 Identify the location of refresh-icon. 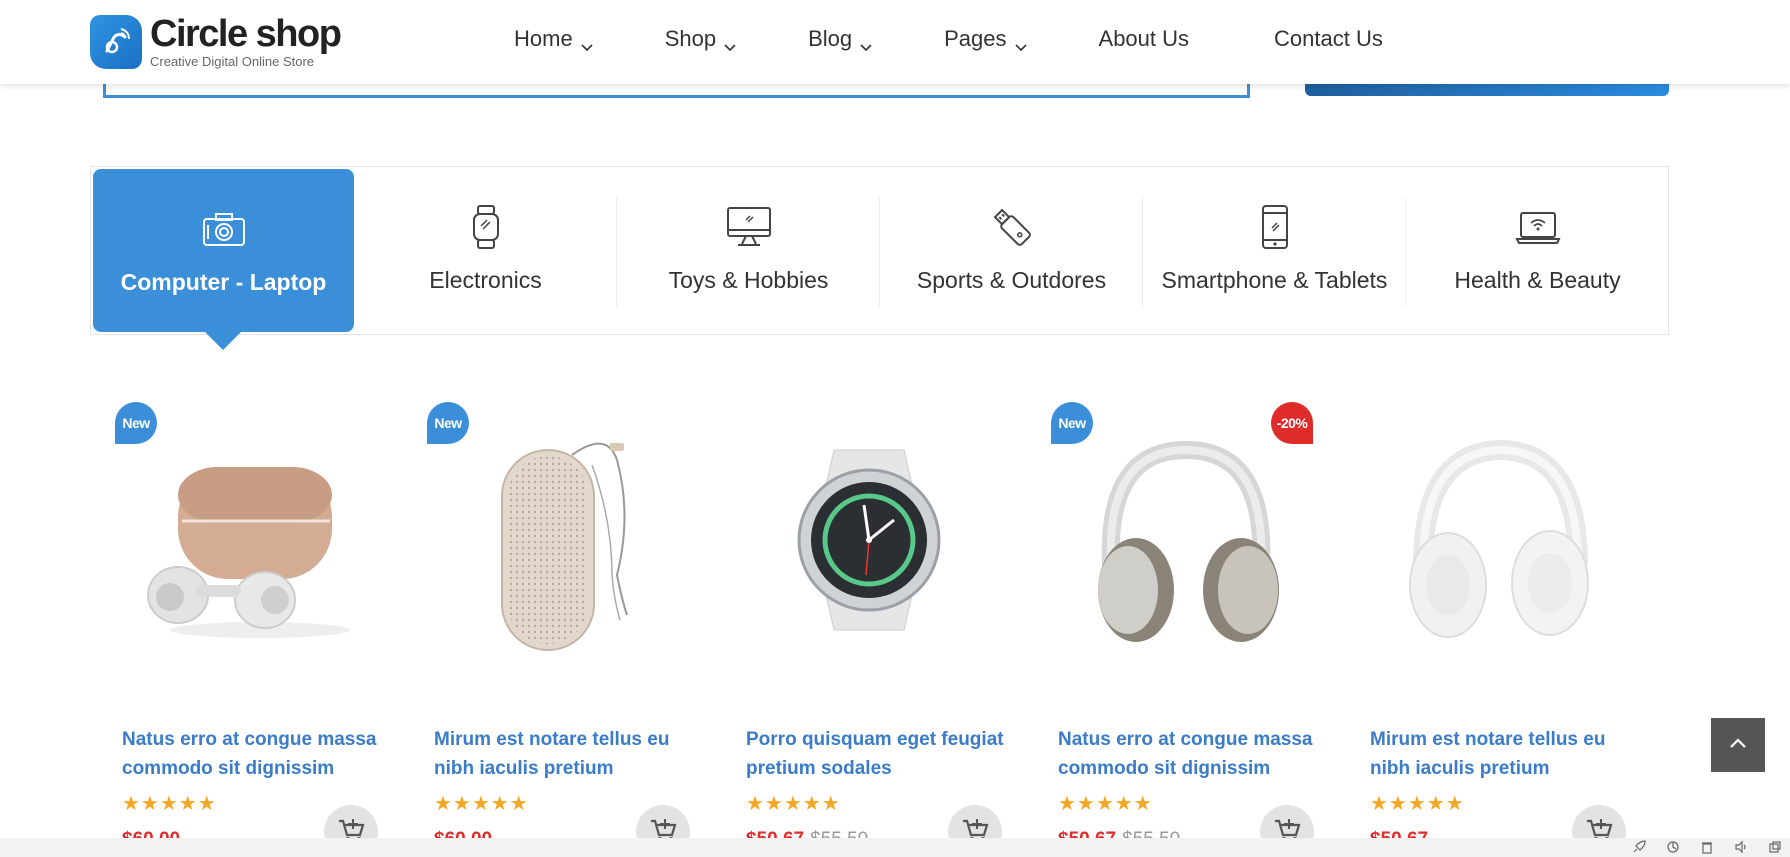
(1673, 847).